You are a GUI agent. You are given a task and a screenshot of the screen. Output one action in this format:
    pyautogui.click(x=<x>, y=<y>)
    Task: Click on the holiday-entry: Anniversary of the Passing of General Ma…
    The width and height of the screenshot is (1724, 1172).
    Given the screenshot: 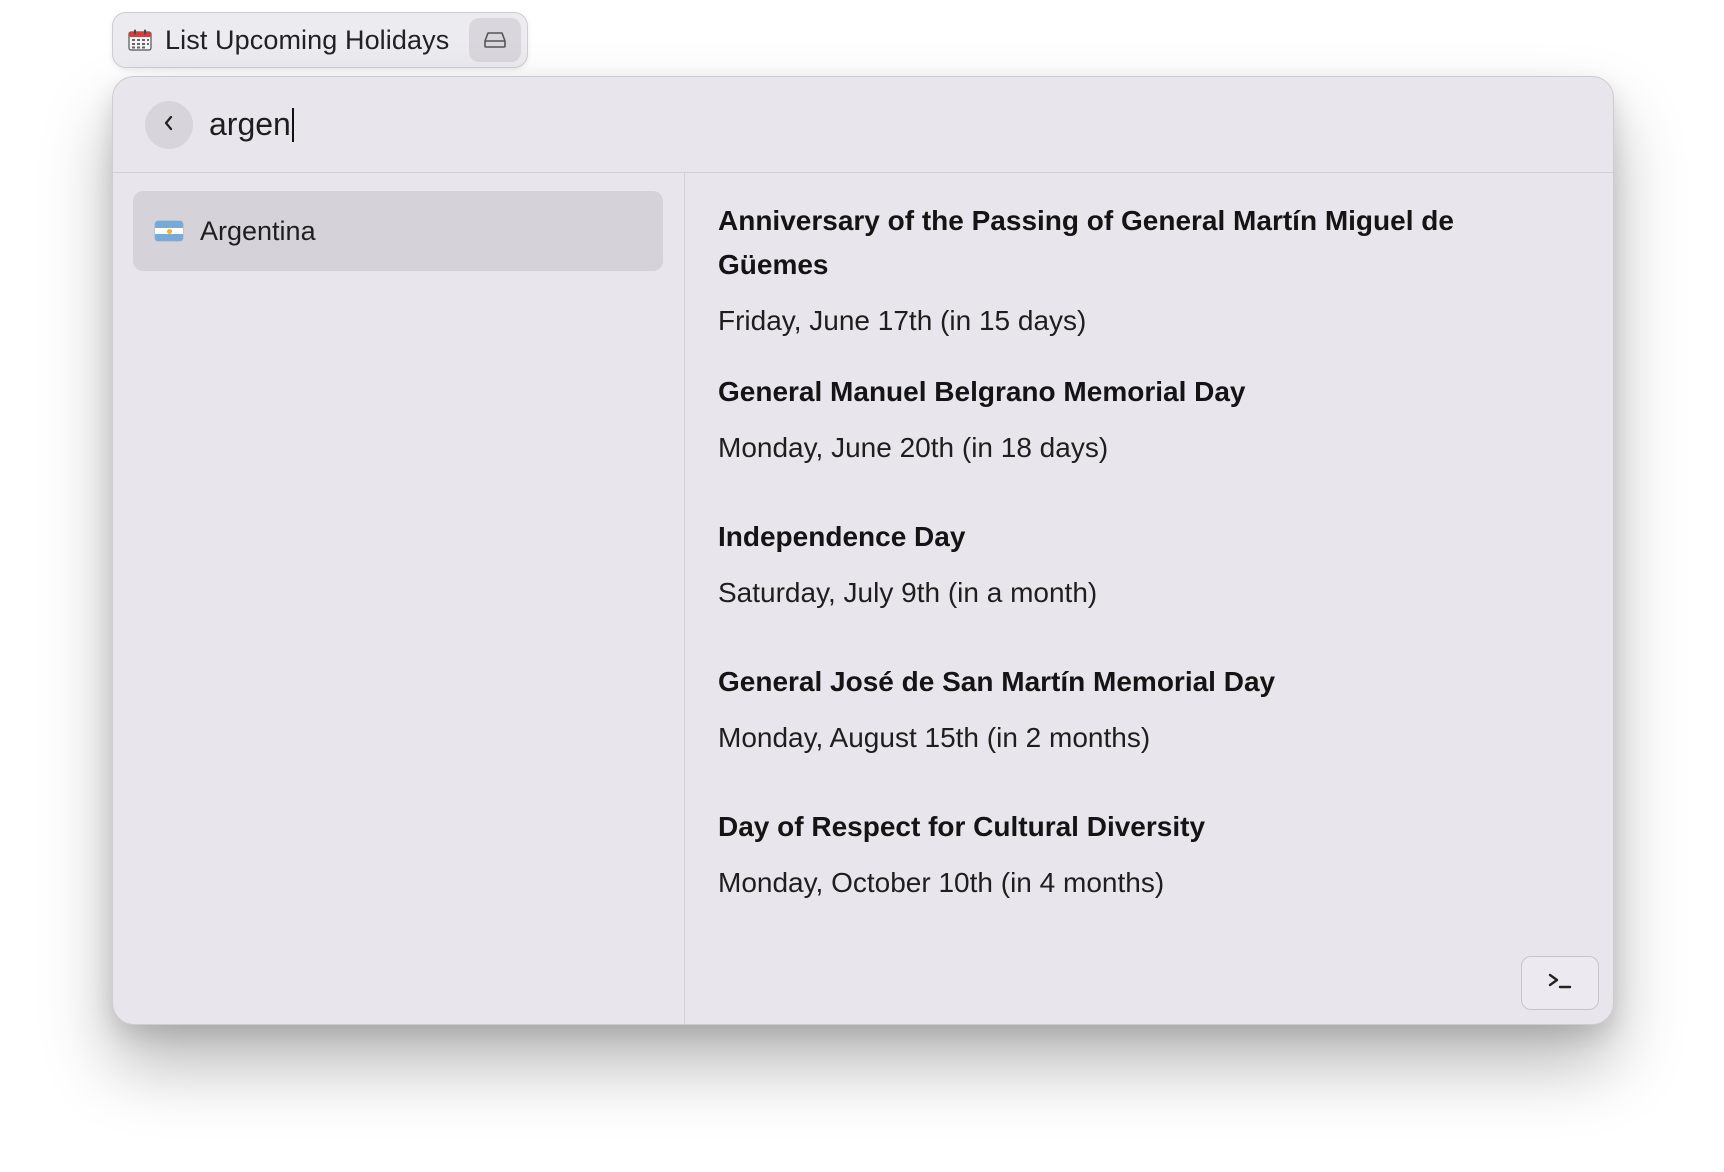 What is the action you would take?
    pyautogui.click(x=1128, y=269)
    